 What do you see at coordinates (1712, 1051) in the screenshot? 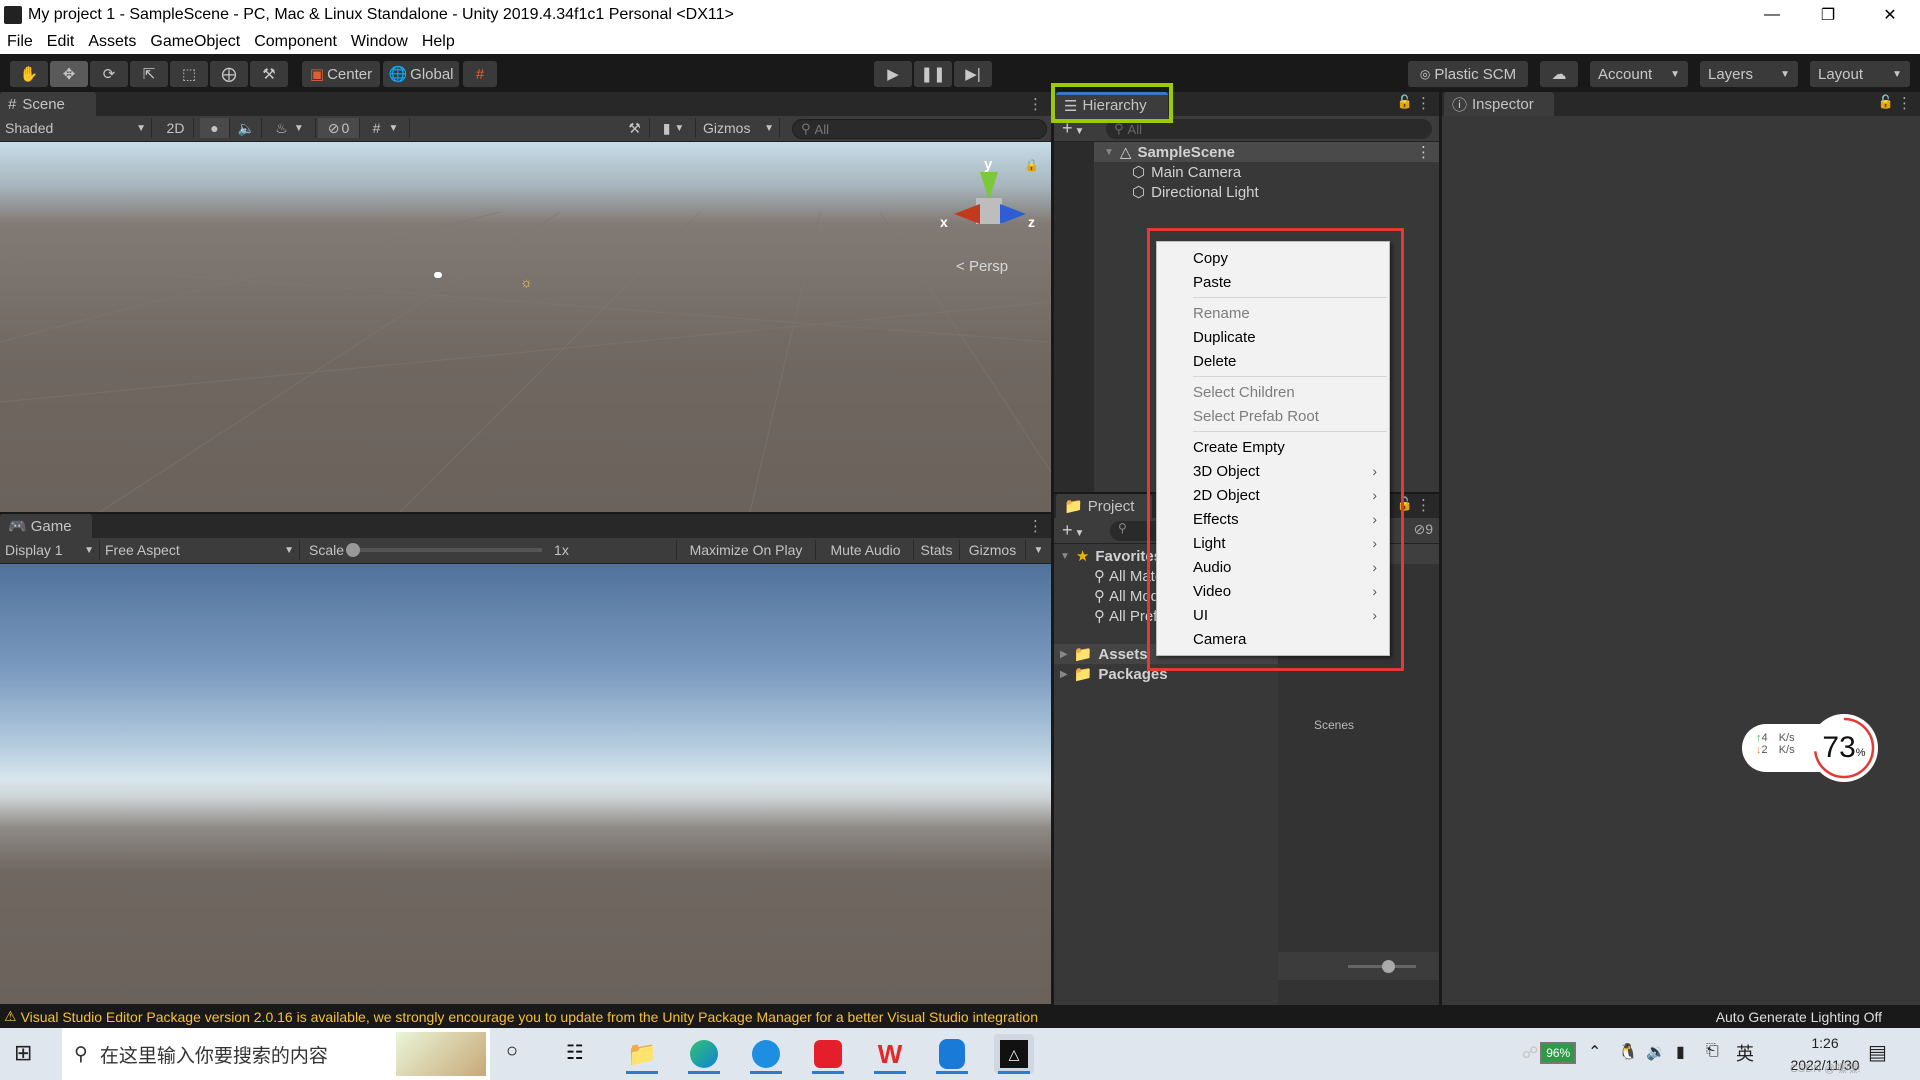
I see `sync-tray-icon: ⎗` at bounding box center [1712, 1051].